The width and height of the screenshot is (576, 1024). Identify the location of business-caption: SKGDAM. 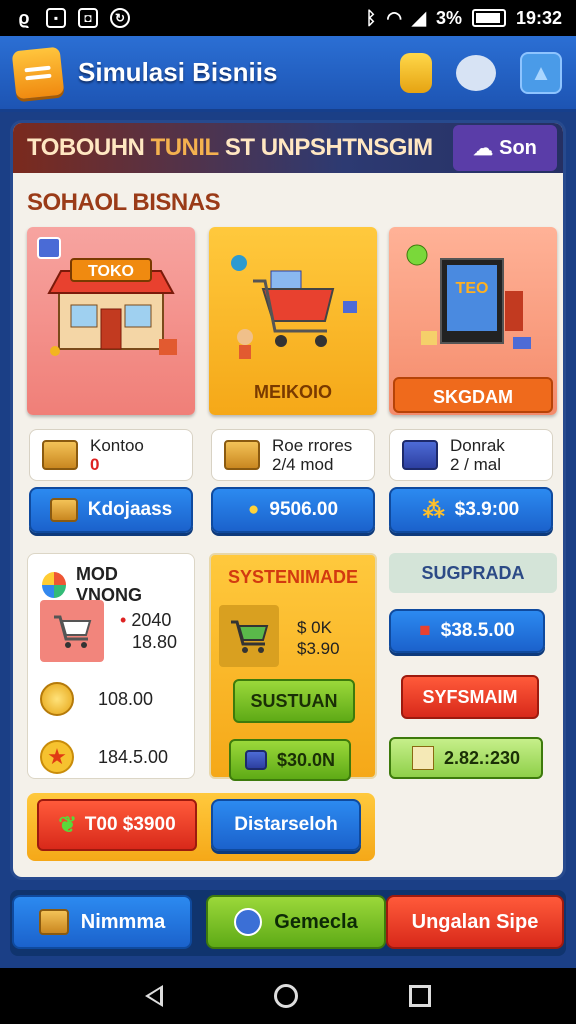
(473, 395).